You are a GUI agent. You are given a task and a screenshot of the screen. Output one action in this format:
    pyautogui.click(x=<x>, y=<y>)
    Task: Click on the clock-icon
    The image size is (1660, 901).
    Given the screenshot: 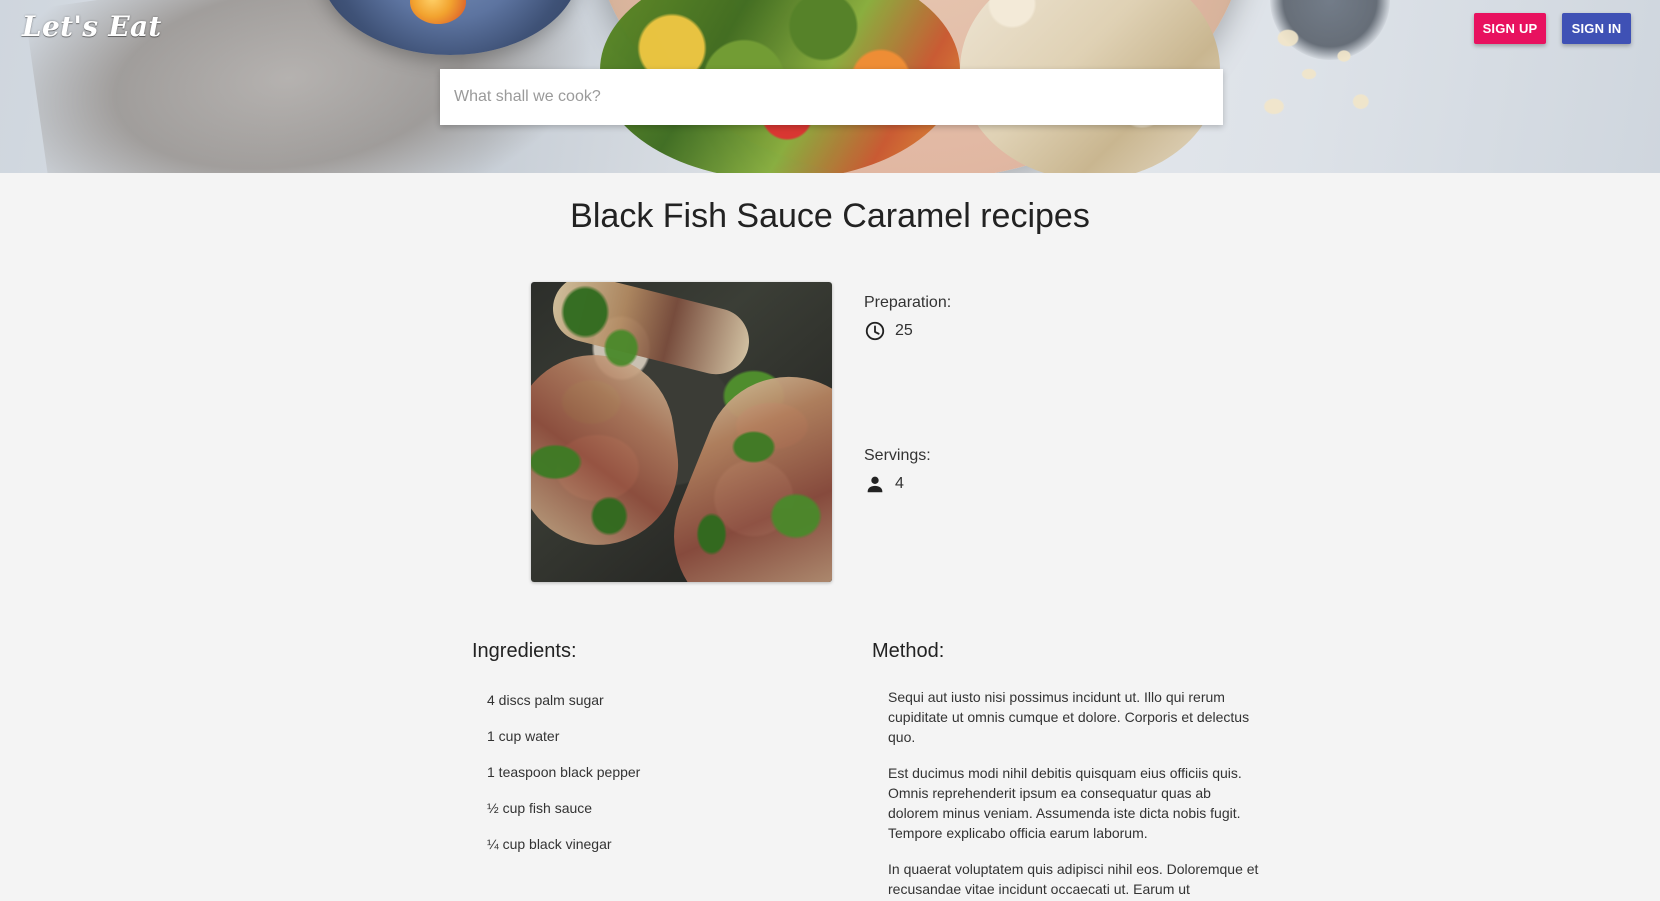 What is the action you would take?
    pyautogui.click(x=875, y=331)
    